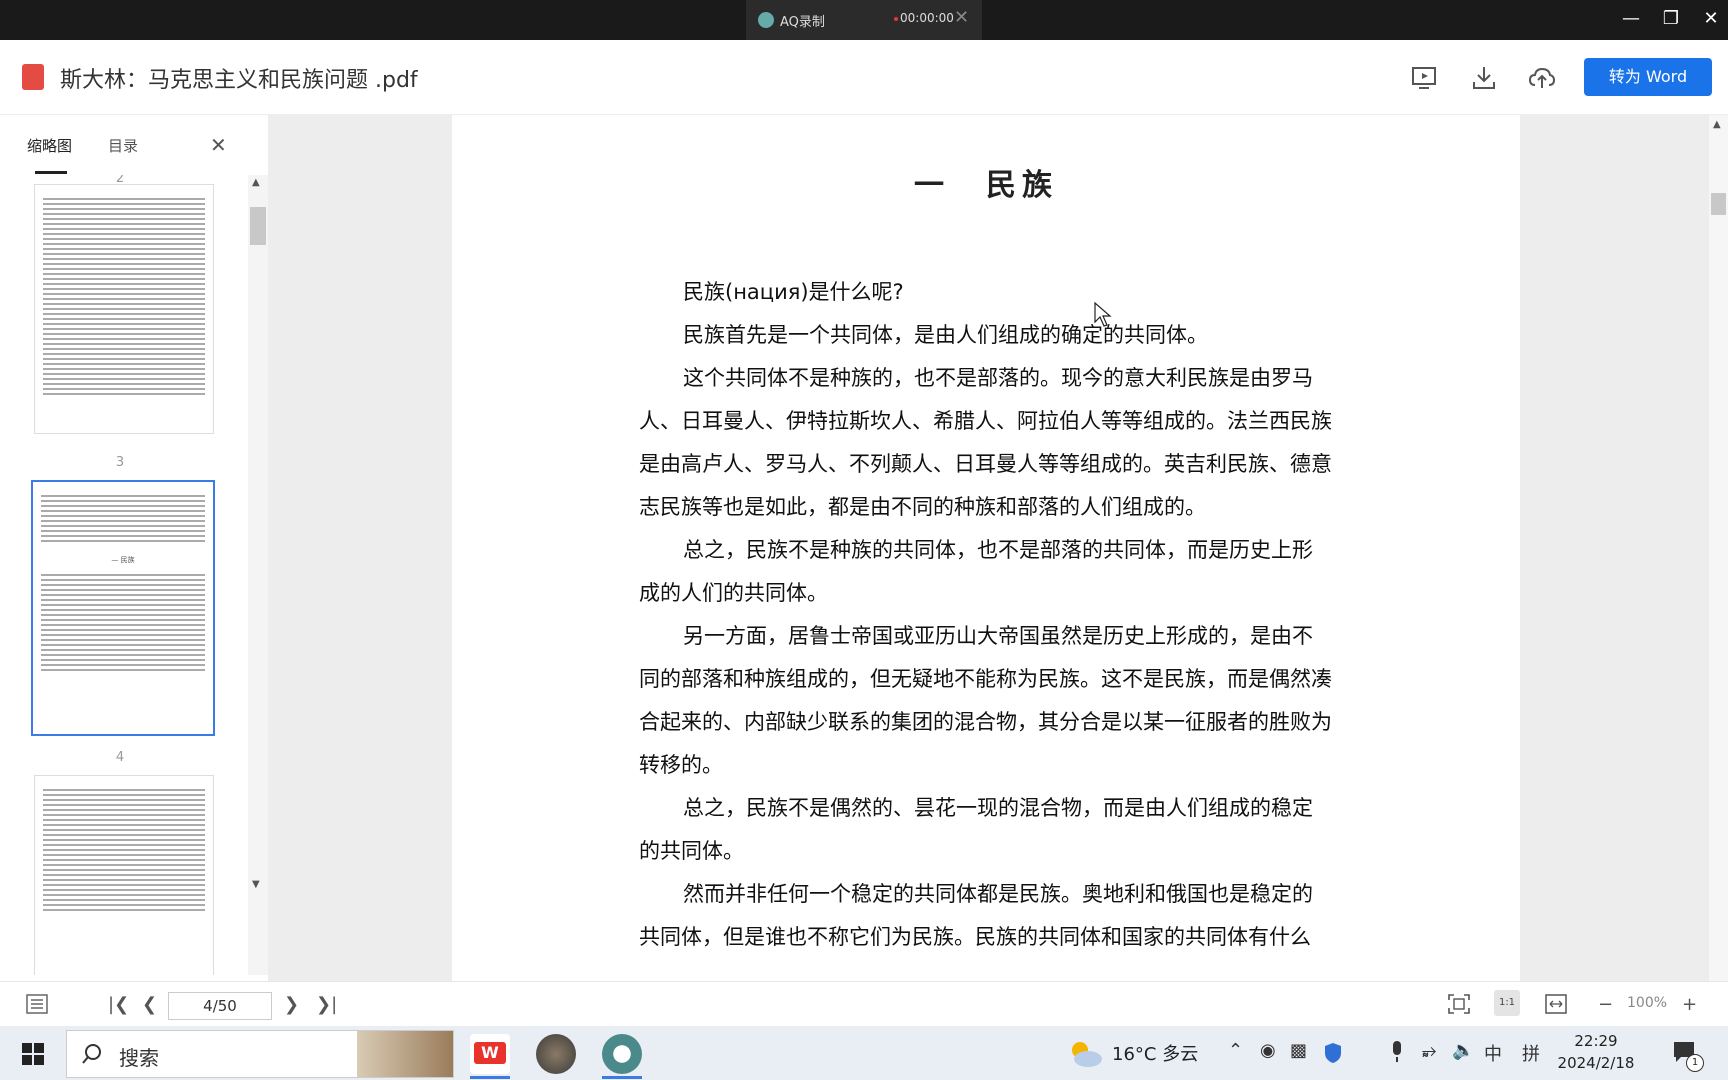 The width and height of the screenshot is (1728, 1080). Describe the element at coordinates (927, 18) in the screenshot. I see `recorder-timer: 00:00:00` at that location.